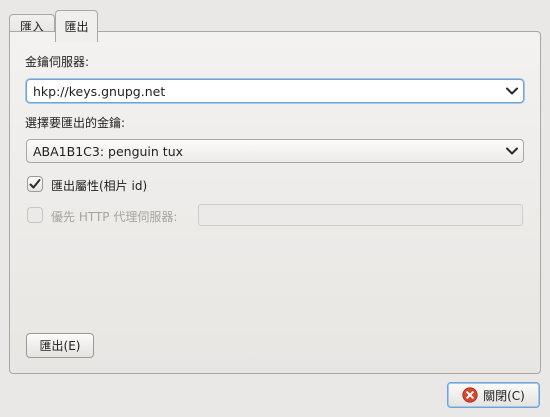 This screenshot has height=417, width=550. I want to click on checkmark-icon, so click(35, 184).